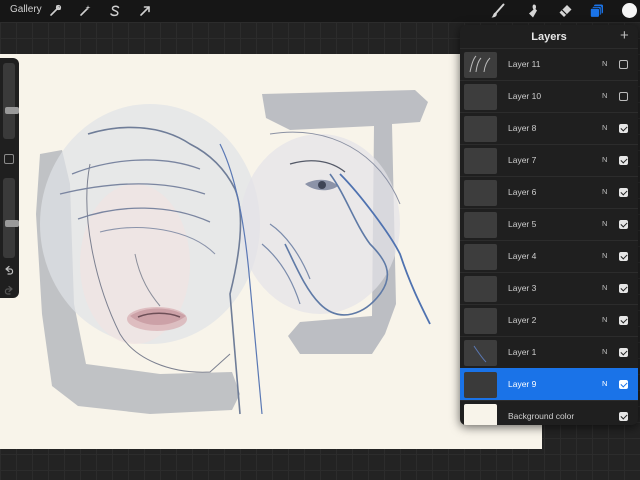 This screenshot has width=640, height=480. I want to click on layer-row: Layer 5 N, so click(549, 224).